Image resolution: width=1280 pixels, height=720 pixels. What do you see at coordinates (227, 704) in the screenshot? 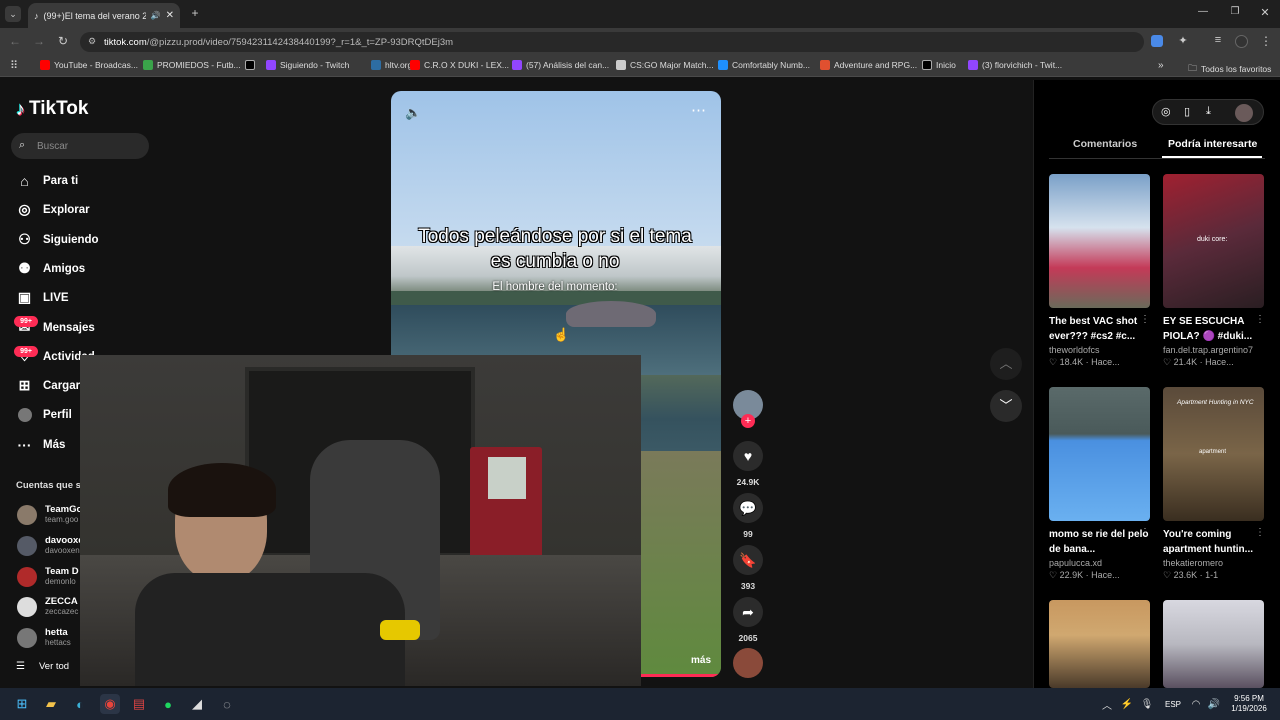
I see `app-icon: ◌` at bounding box center [227, 704].